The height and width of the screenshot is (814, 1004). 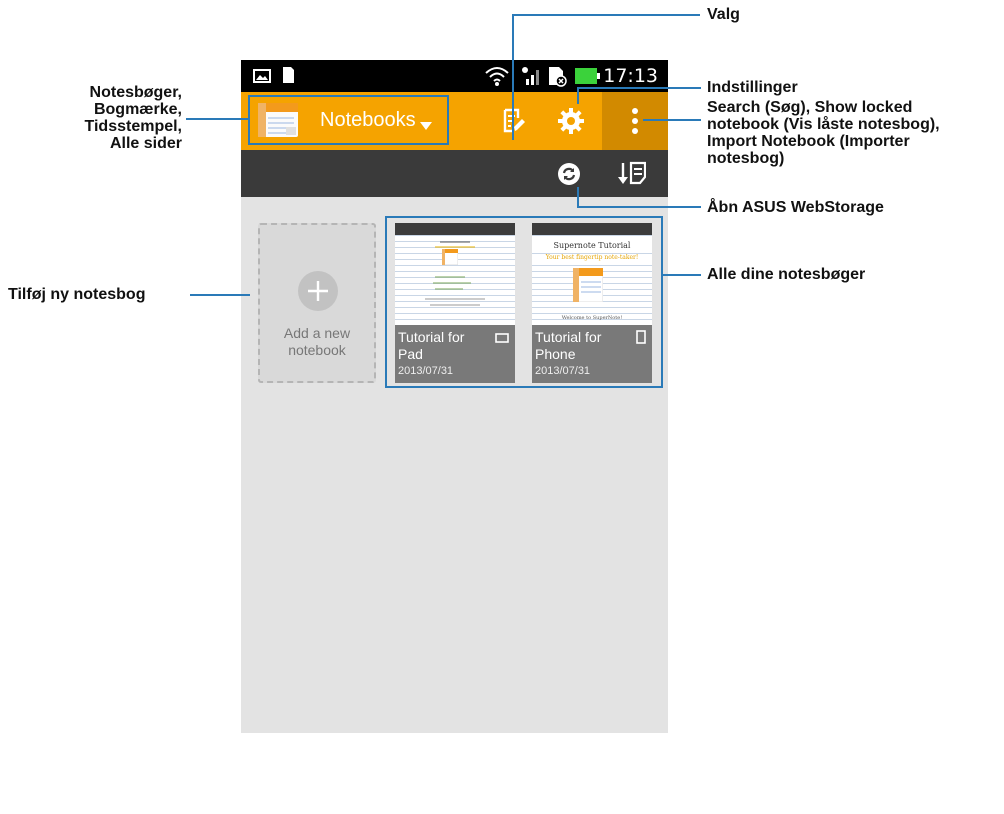 I want to click on plus-icon, so click(x=318, y=291).